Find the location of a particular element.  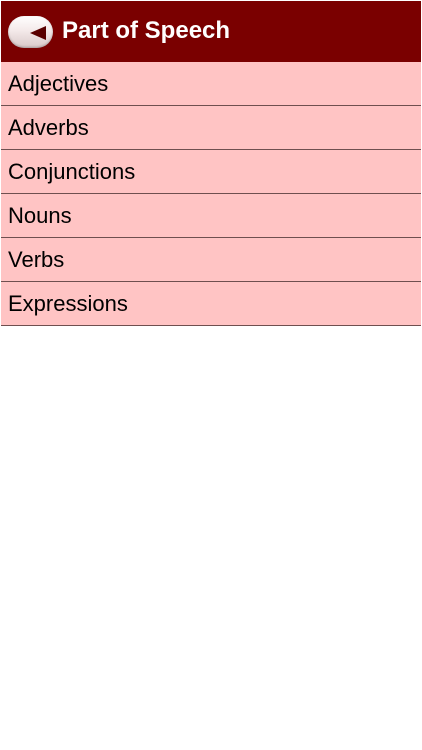

back-button is located at coordinates (30, 32).